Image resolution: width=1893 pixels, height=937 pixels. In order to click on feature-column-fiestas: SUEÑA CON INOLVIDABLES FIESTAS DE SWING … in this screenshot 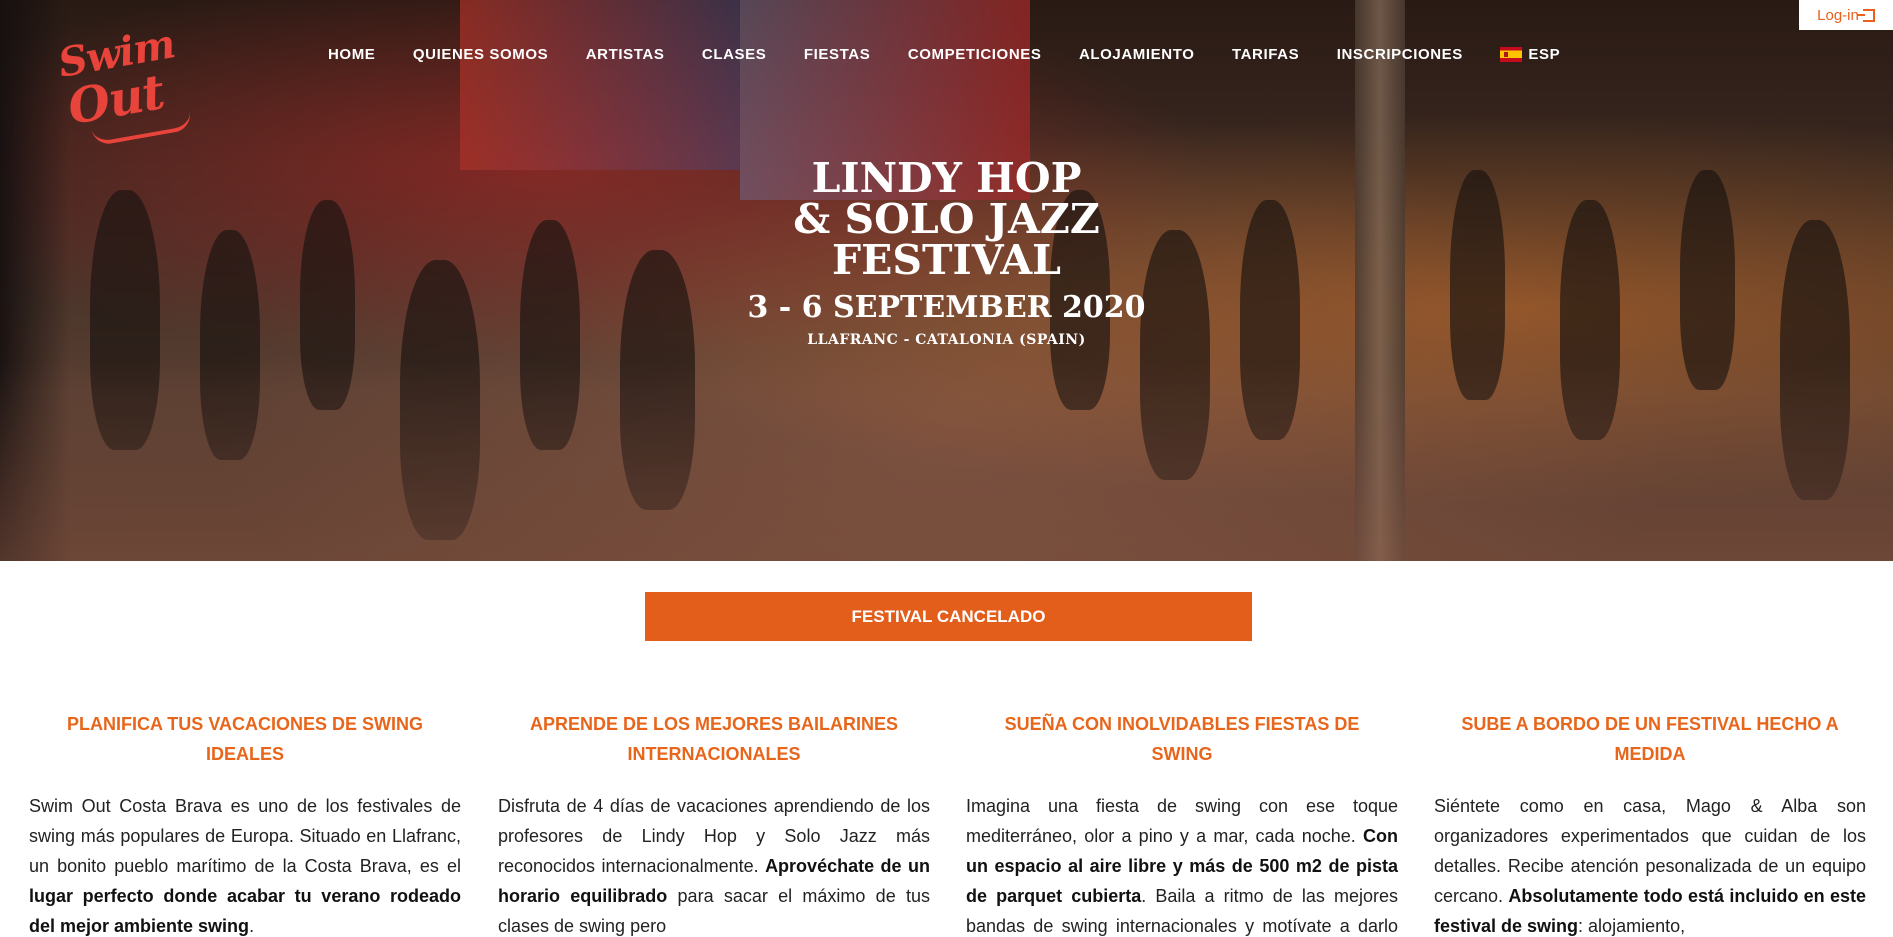, I will do `click(1182, 823)`.